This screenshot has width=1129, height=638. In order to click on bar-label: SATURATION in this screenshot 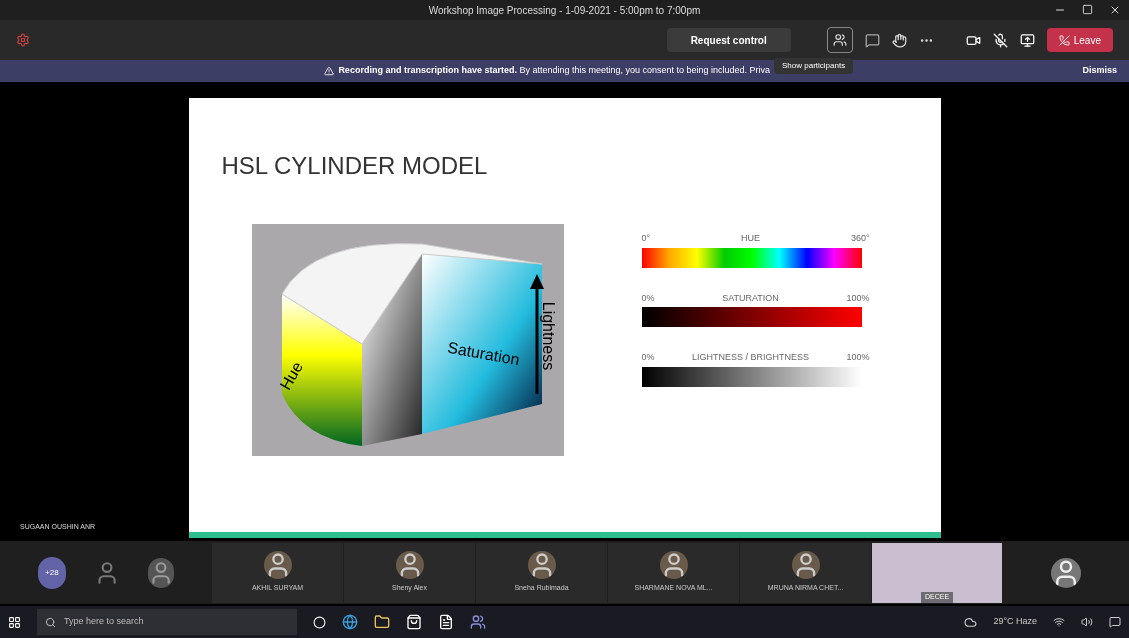, I will do `click(750, 298)`.